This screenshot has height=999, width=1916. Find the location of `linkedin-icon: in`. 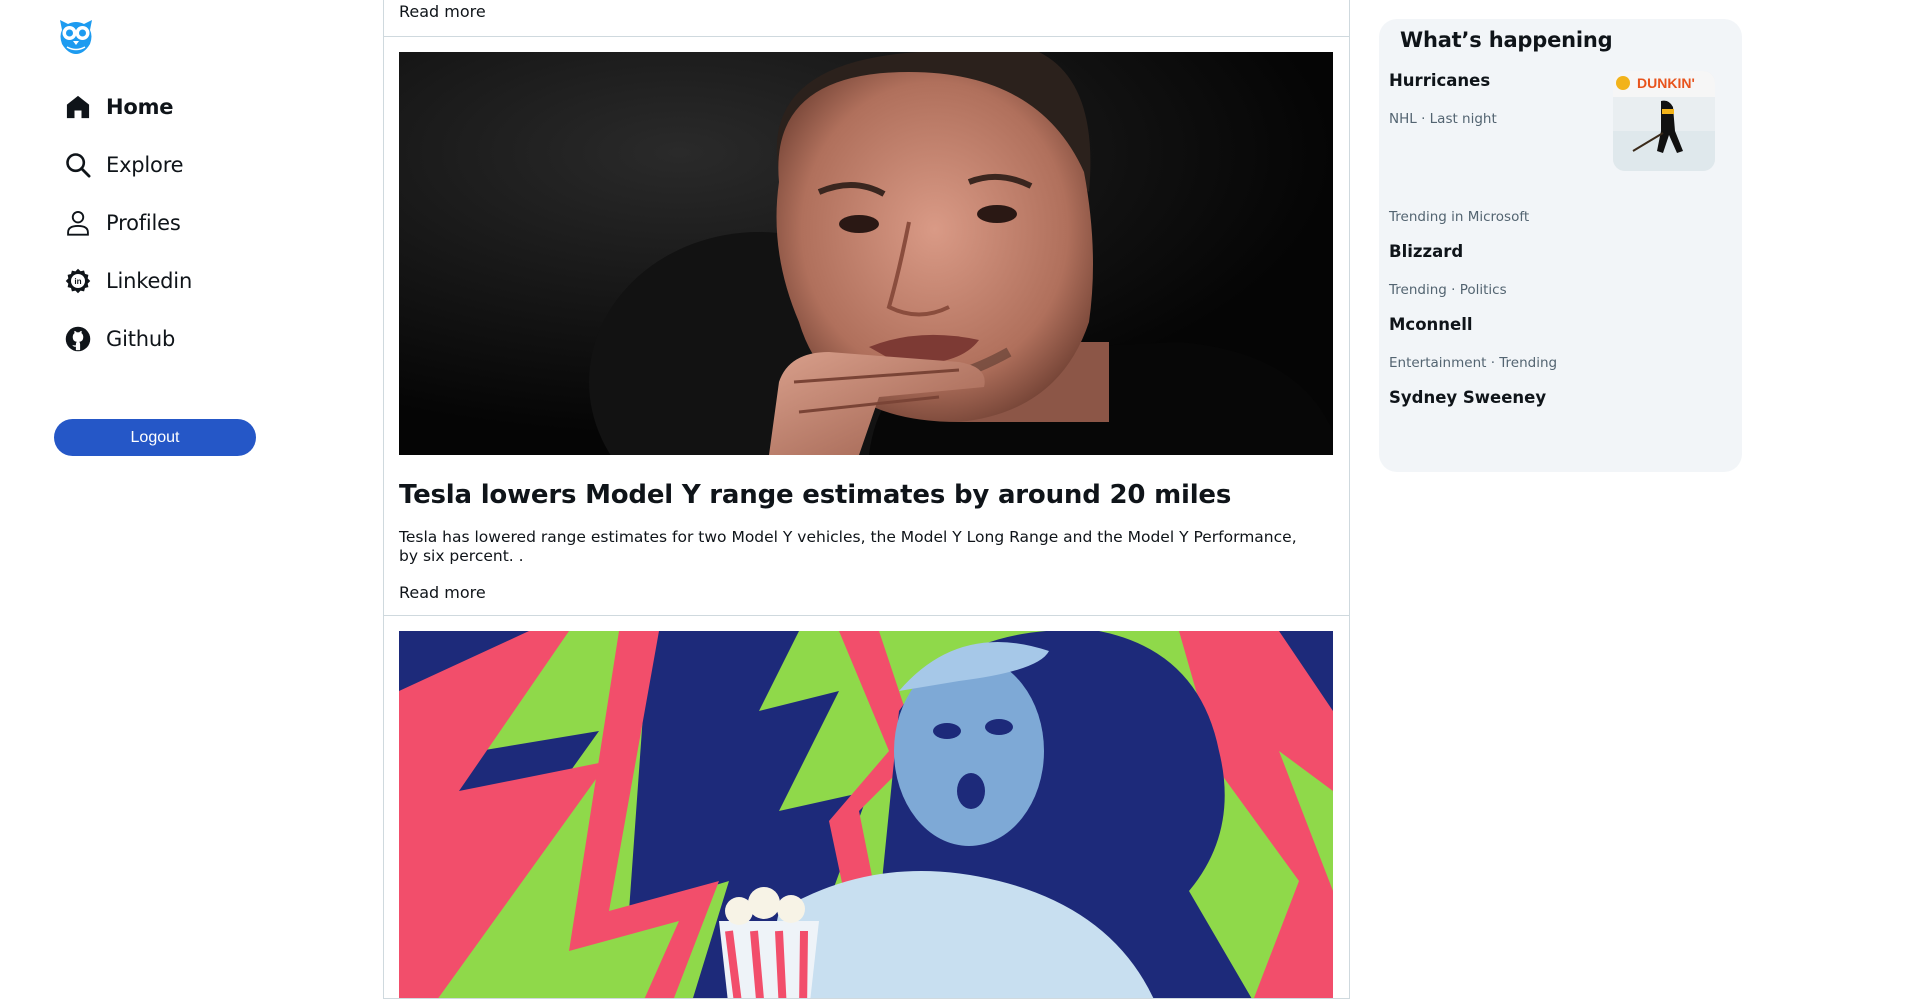

linkedin-icon: in is located at coordinates (78, 281).